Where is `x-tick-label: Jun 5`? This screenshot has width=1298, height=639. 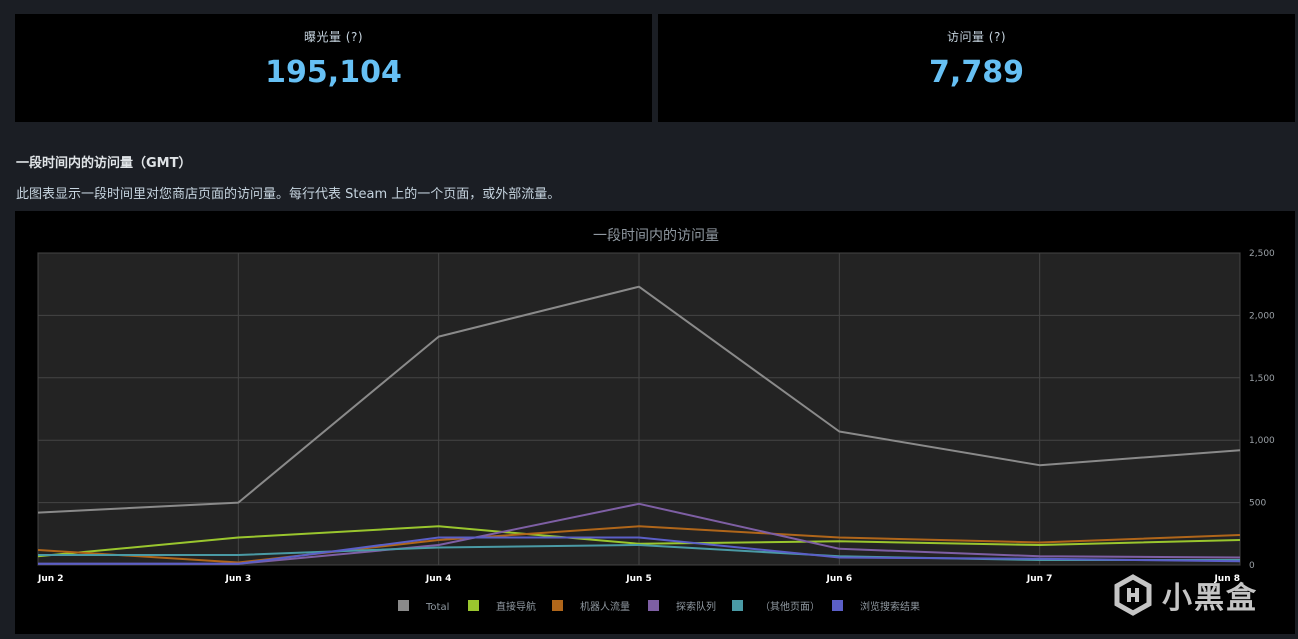 x-tick-label: Jun 5 is located at coordinates (638, 579).